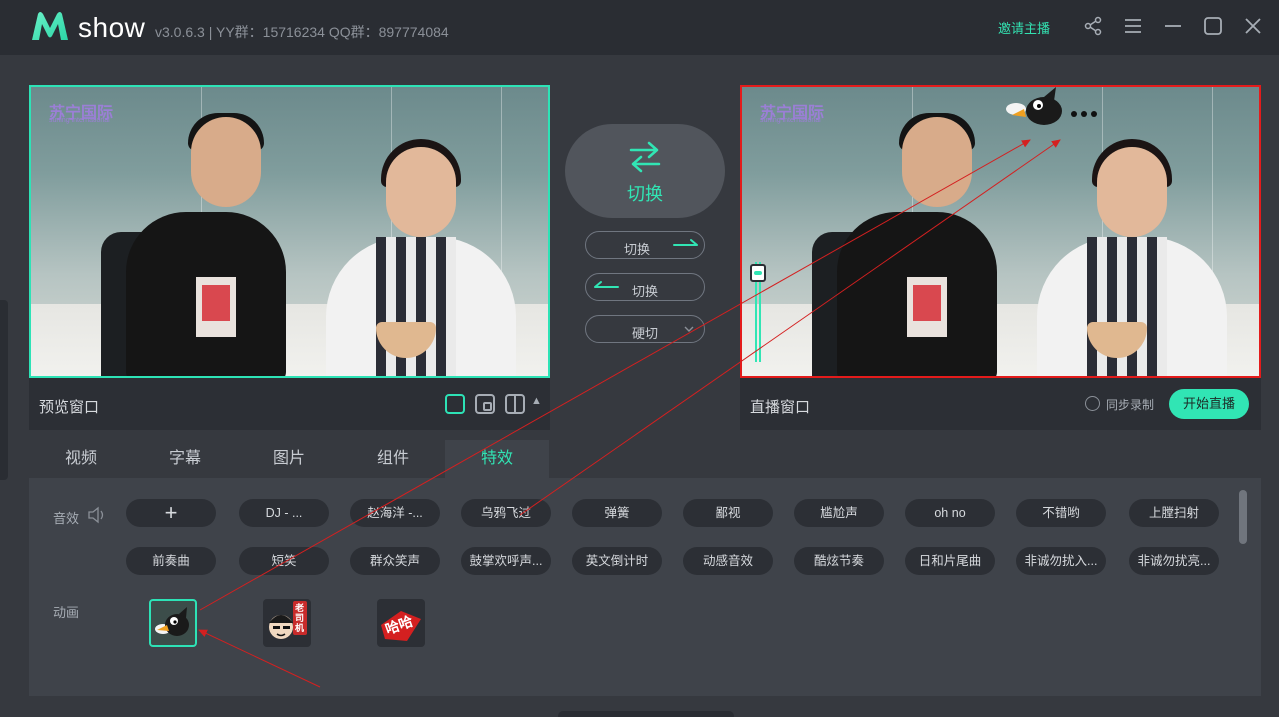 This screenshot has width=1279, height=717. Describe the element at coordinates (1209, 404) in the screenshot. I see `start-live-button: 开始直播` at that location.